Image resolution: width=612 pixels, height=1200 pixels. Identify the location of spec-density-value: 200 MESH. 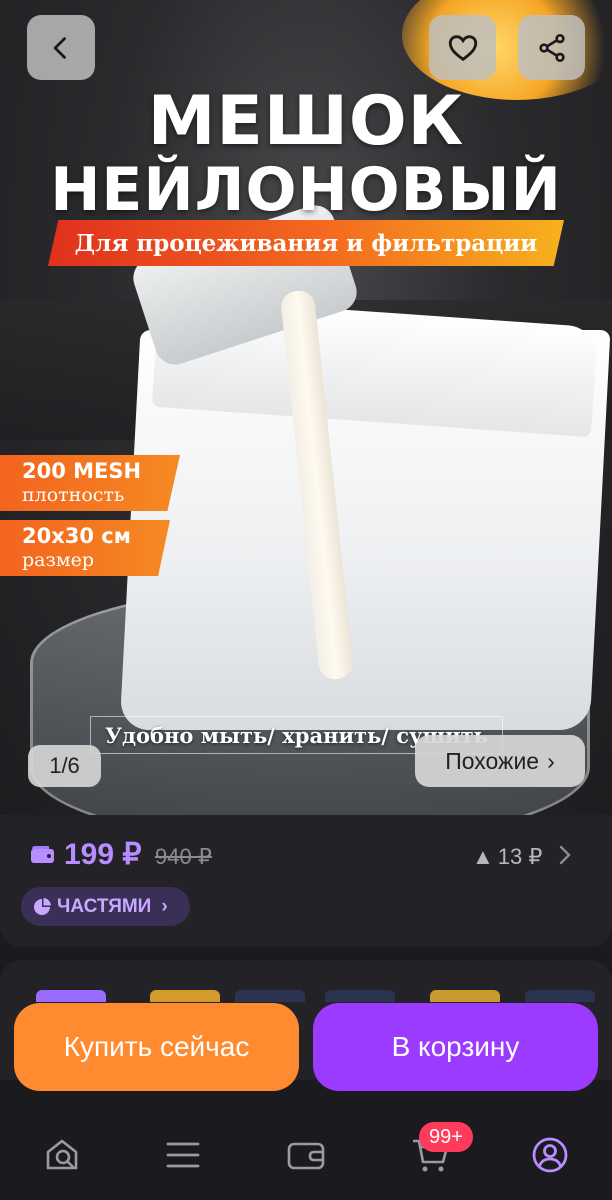
(82, 471).